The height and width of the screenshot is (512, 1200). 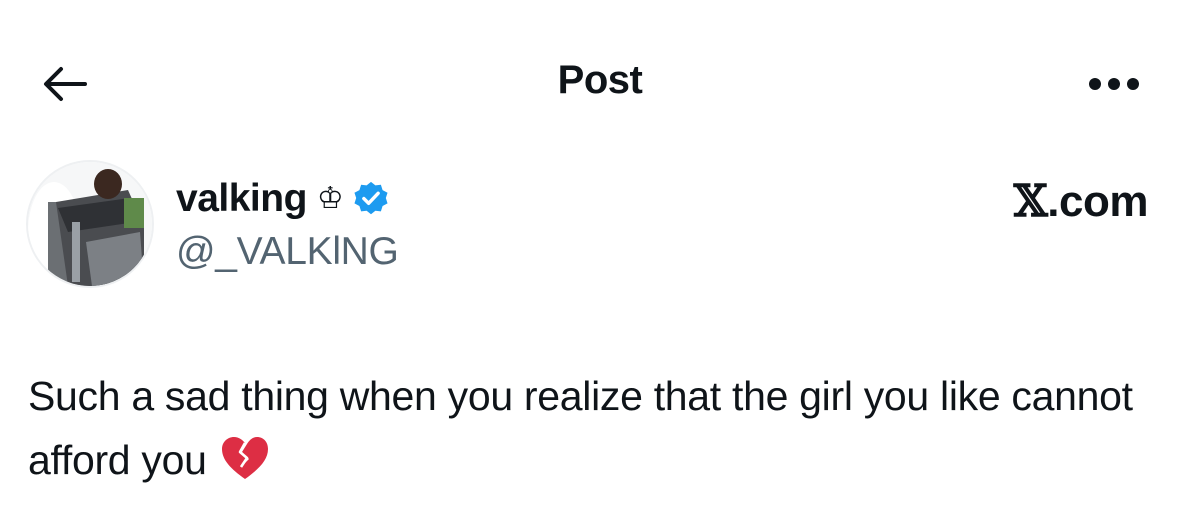 What do you see at coordinates (600, 80) in the screenshot?
I see `page-title: Post` at bounding box center [600, 80].